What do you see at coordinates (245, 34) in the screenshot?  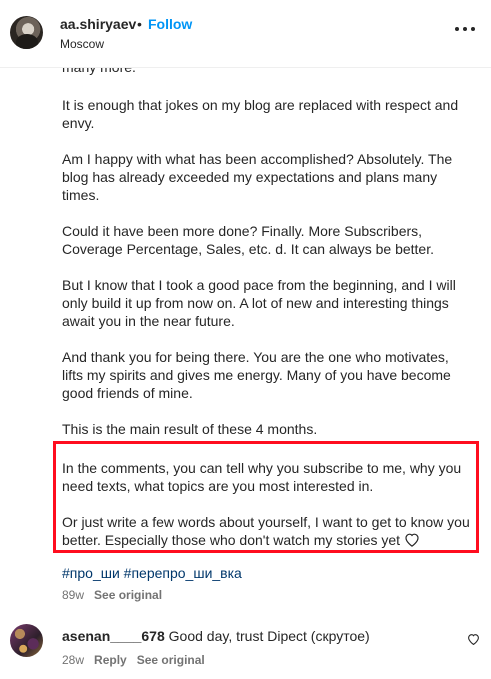 I see `post-header: aa.shiryaev • Follow Moscow` at bounding box center [245, 34].